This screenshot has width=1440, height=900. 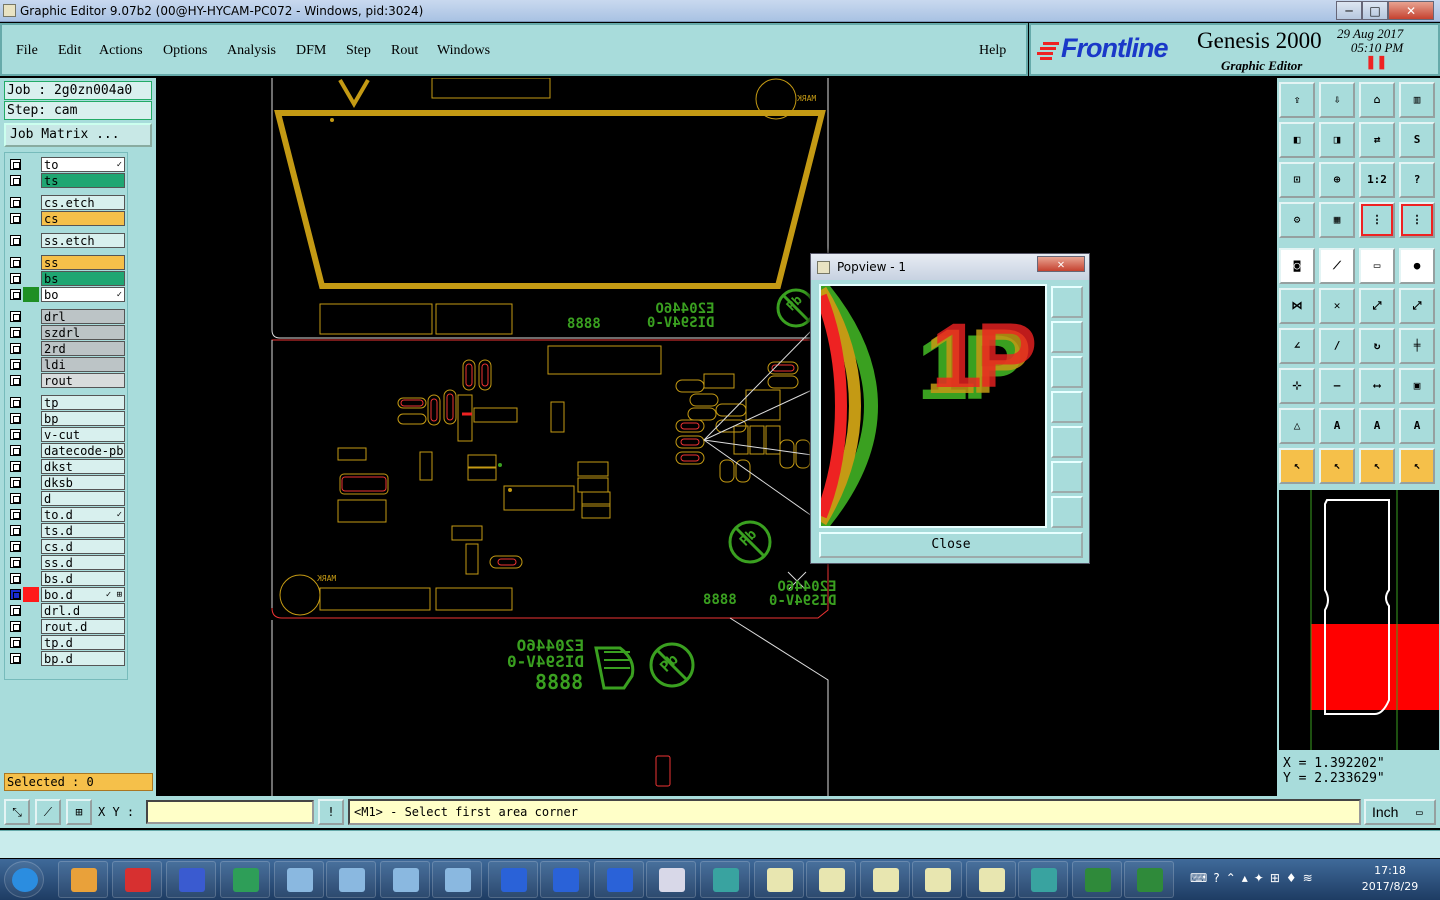 What do you see at coordinates (83, 434) in the screenshot?
I see `layer-name: v-cut` at bounding box center [83, 434].